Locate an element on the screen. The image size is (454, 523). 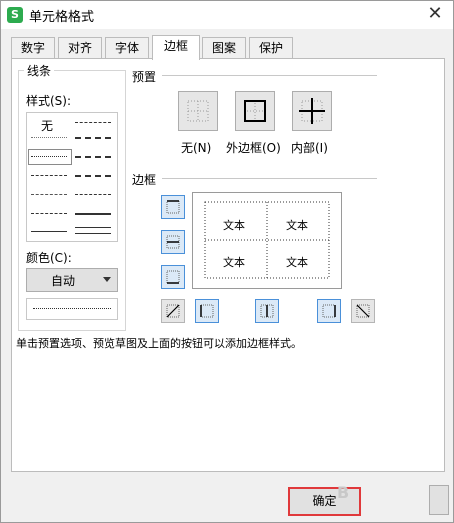
line-style-selected is located at coordinates (50, 157).